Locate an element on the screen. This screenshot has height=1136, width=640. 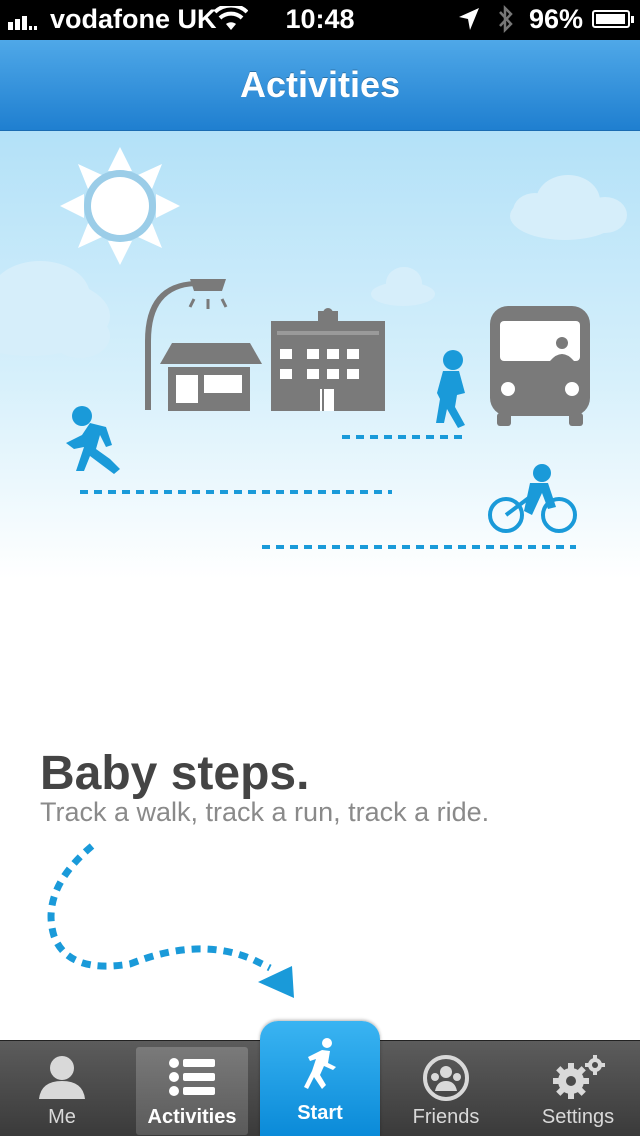
onboarding-headline: Baby steps. is located at coordinates (175, 773).